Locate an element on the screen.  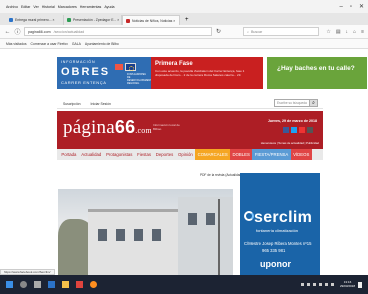
search-input: ⌕ Buscar is located at coordinates (281, 31).